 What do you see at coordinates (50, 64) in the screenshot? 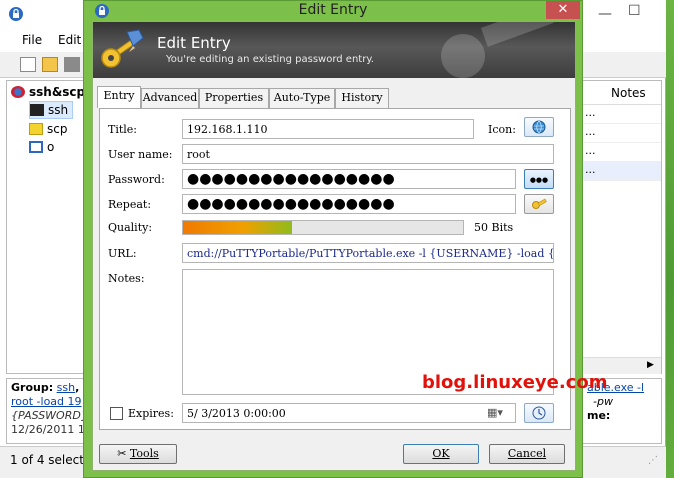
I see `open-folder-icon` at bounding box center [50, 64].